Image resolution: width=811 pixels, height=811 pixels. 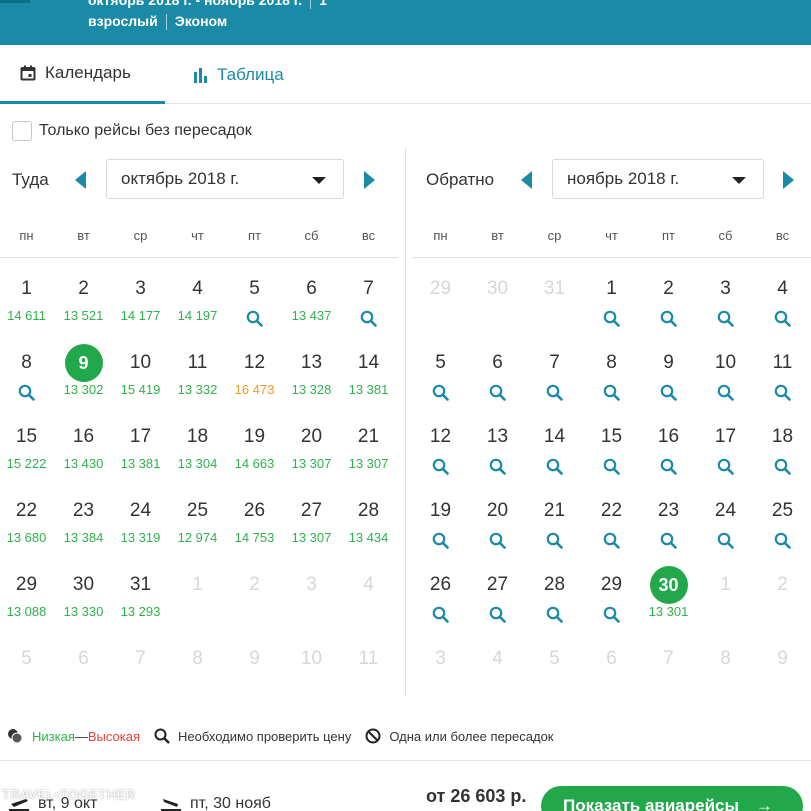 I want to click on day-cell: 1 14 611, so click(x=27, y=310).